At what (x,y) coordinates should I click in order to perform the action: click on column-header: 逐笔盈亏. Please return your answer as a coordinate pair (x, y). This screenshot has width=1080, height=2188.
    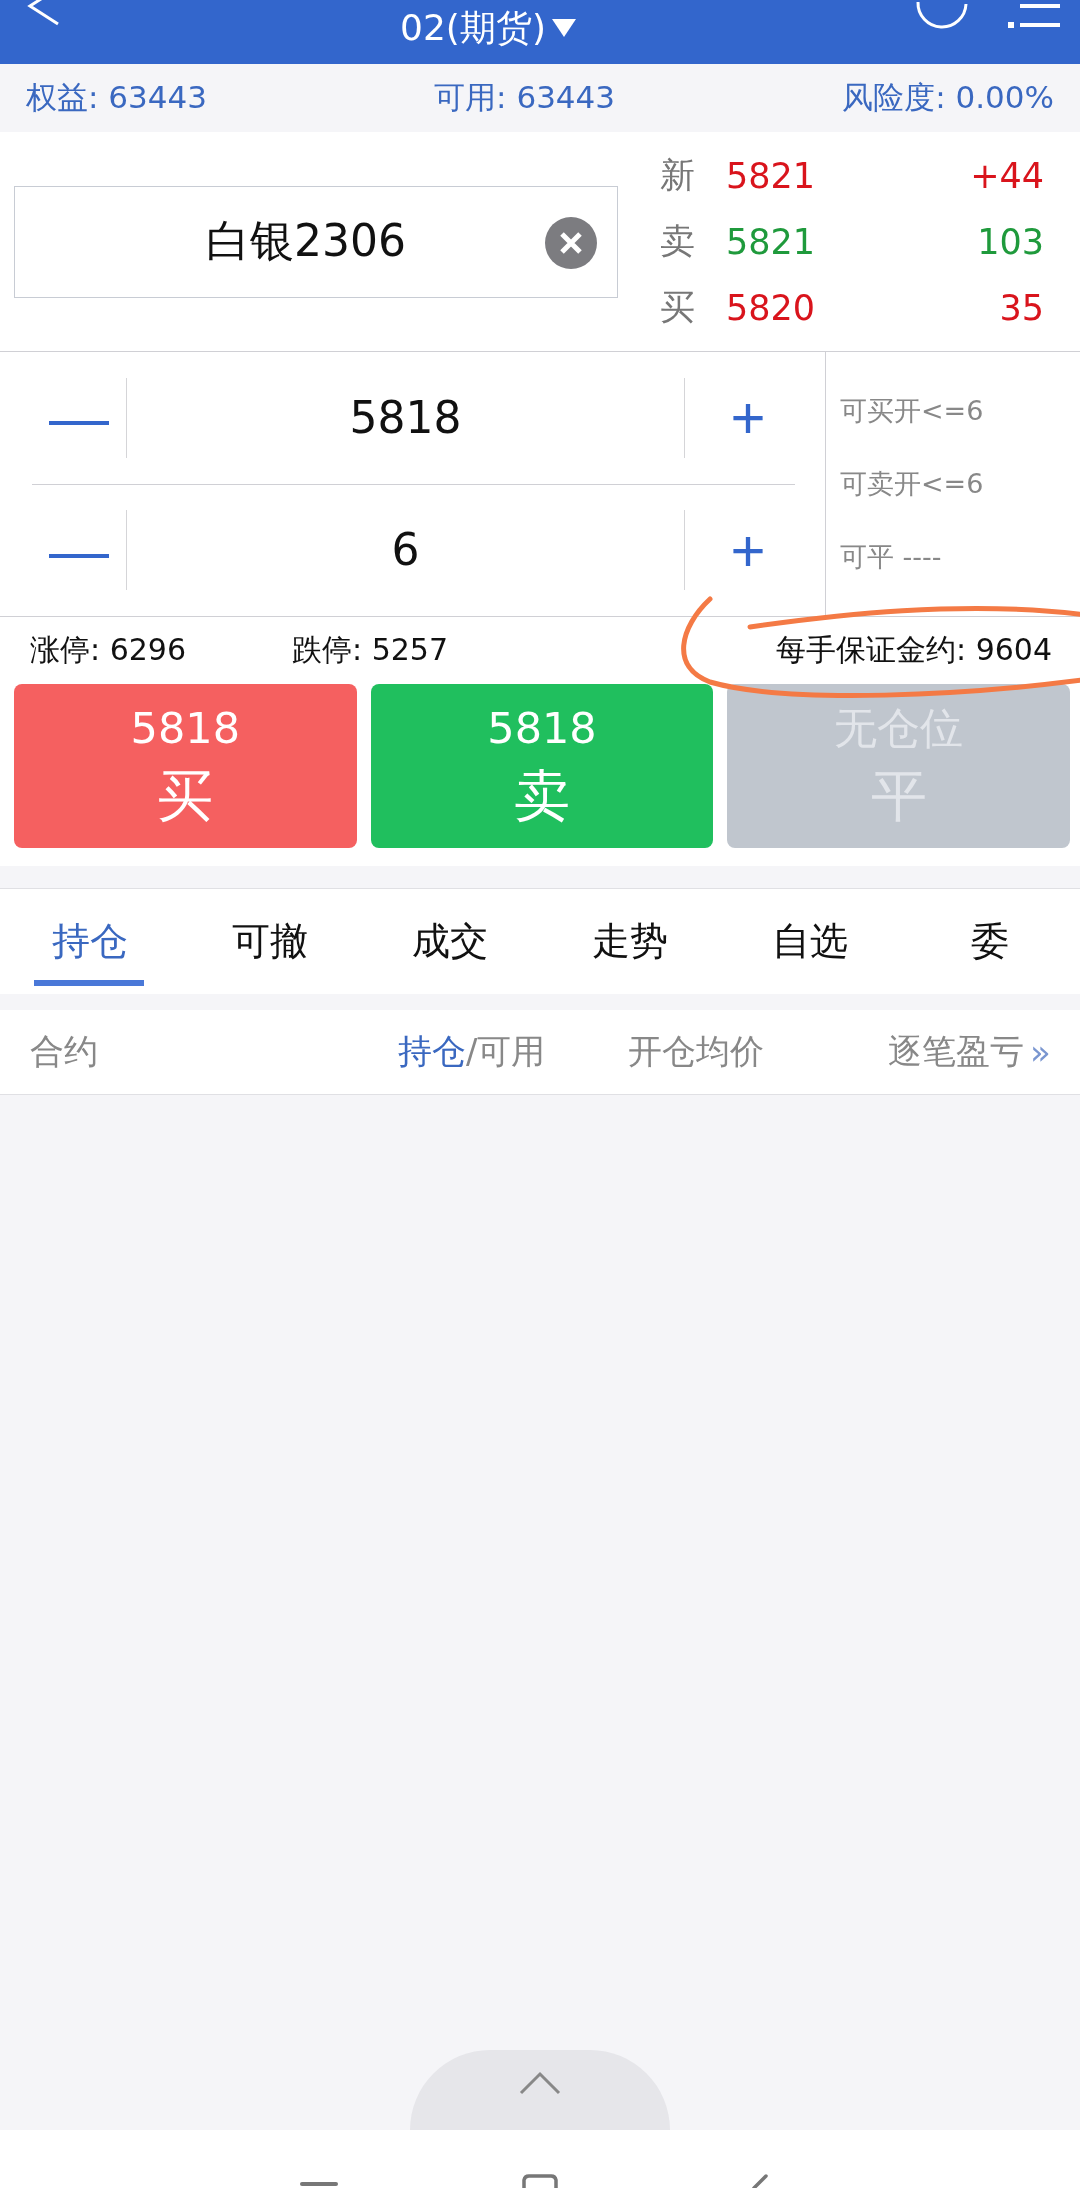
    Looking at the image, I should click on (956, 1051).